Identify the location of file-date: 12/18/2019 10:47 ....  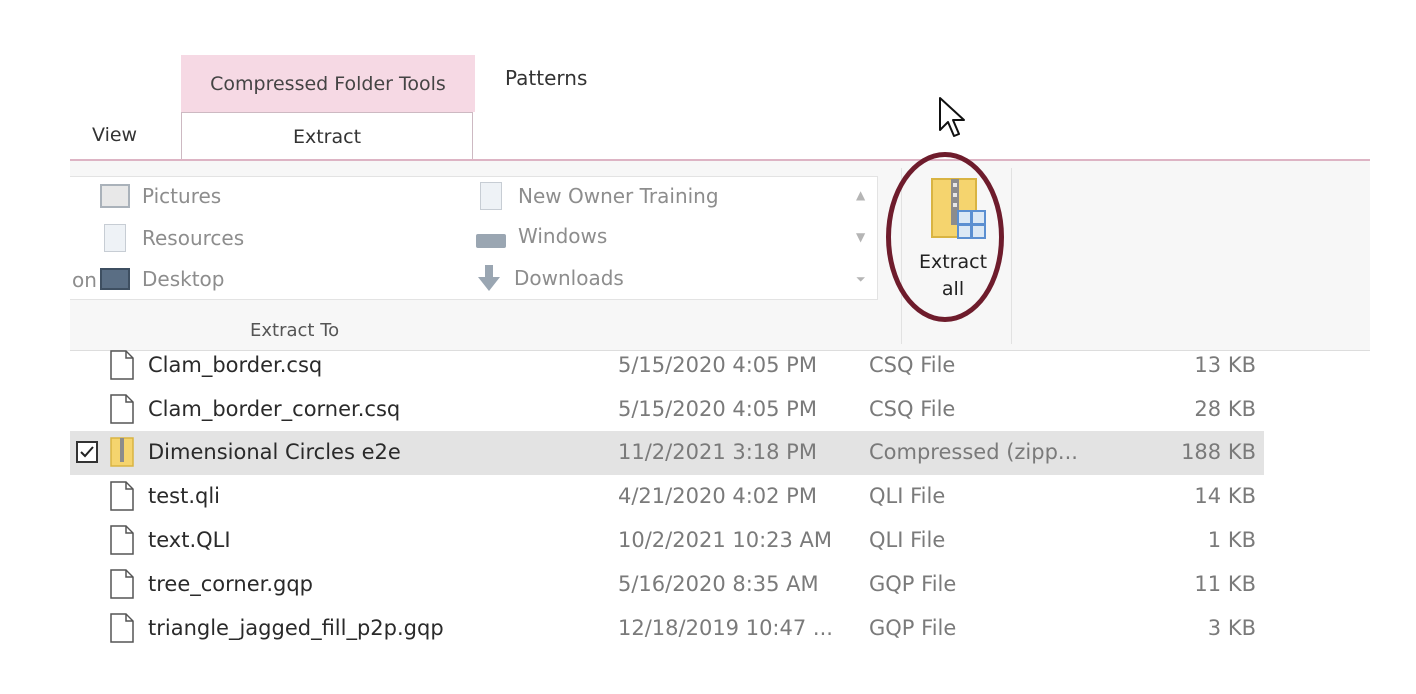
(725, 628).